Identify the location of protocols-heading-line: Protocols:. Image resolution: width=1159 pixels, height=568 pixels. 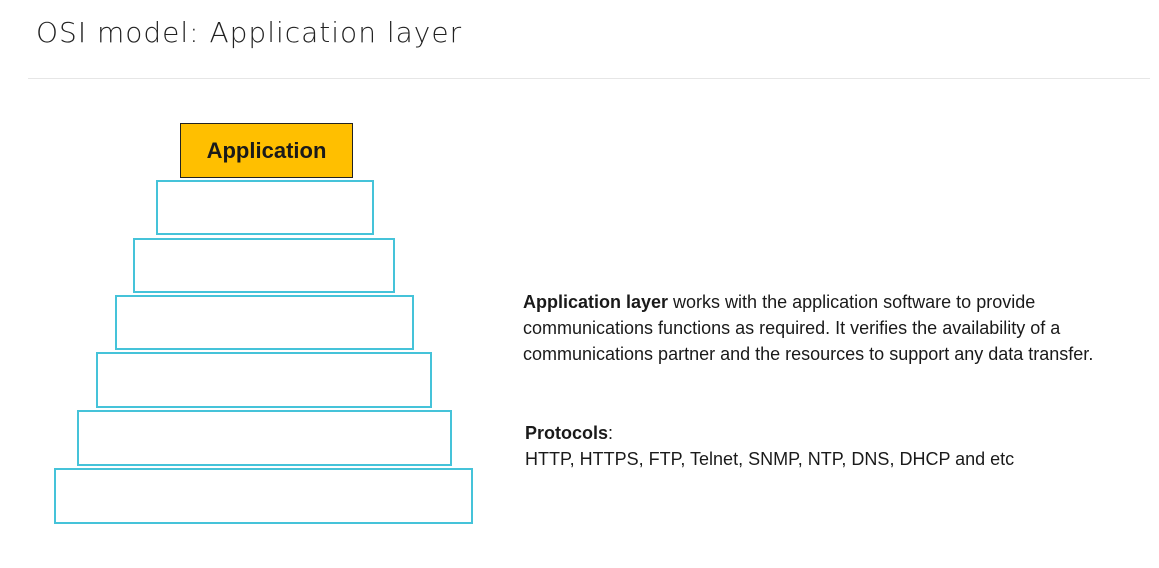
(825, 433).